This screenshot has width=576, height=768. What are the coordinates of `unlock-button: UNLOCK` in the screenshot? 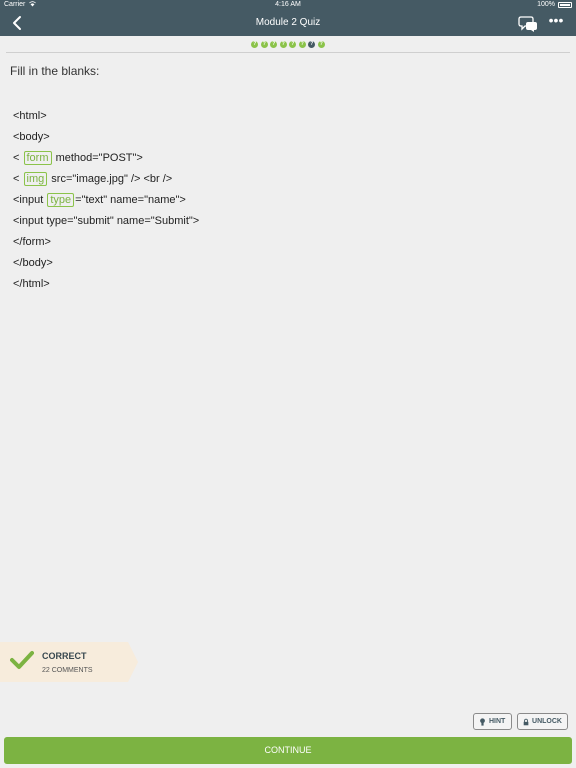 It's located at (542, 721).